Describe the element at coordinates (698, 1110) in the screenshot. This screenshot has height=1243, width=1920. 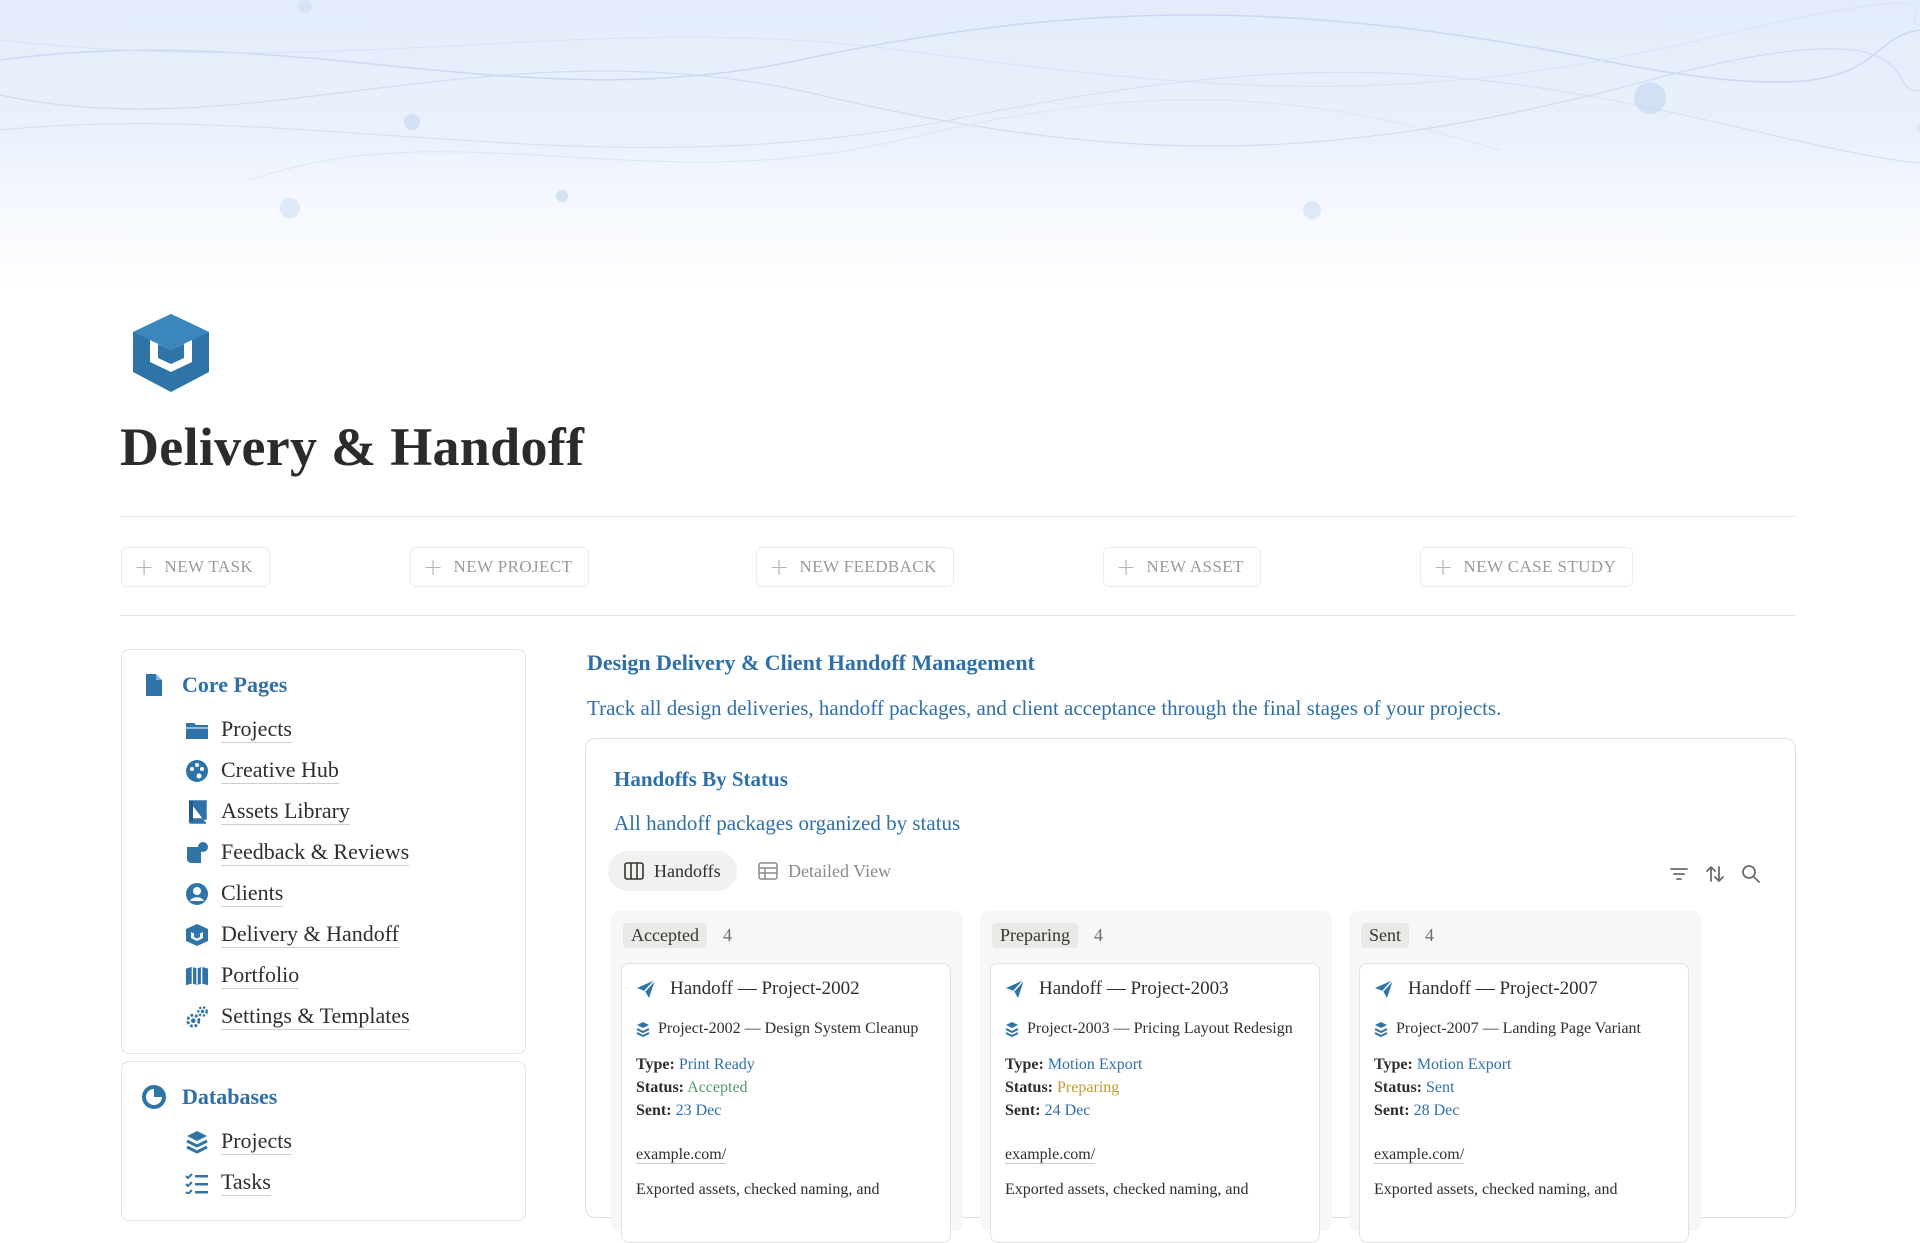
I see `sent-value: 23 Dec` at that location.